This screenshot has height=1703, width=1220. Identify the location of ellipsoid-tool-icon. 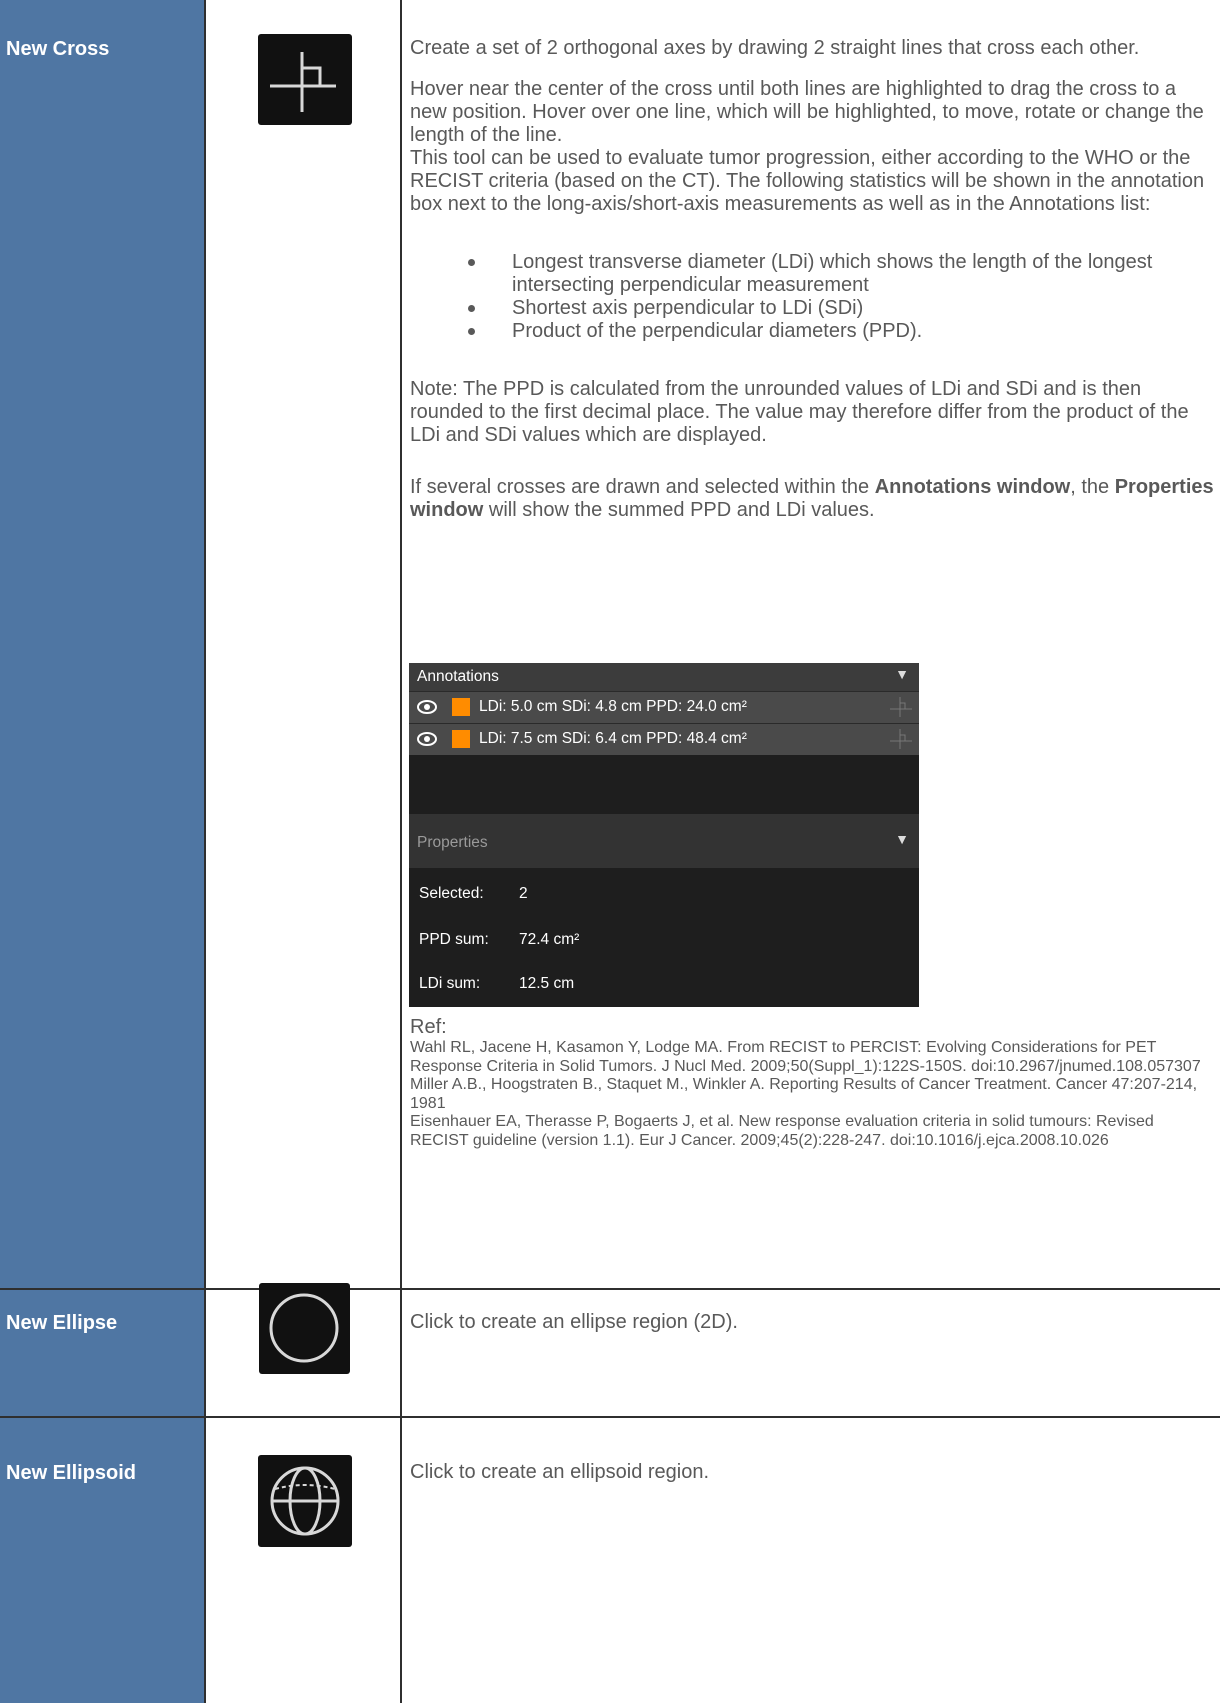
(305, 1501).